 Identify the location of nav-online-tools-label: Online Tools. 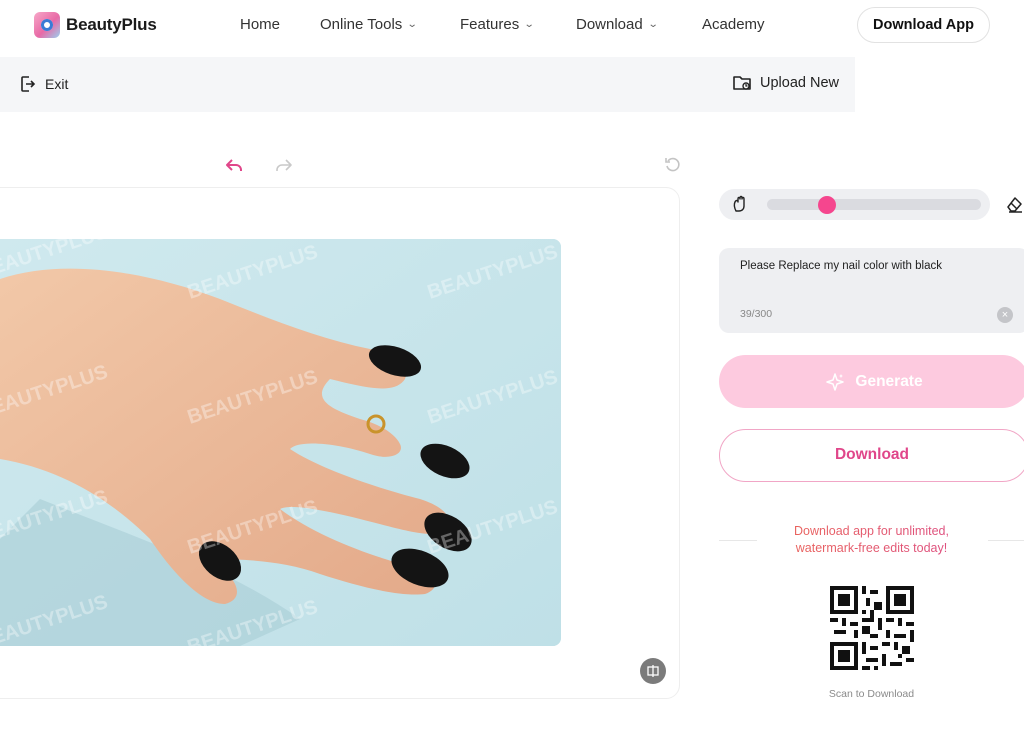
(361, 24).